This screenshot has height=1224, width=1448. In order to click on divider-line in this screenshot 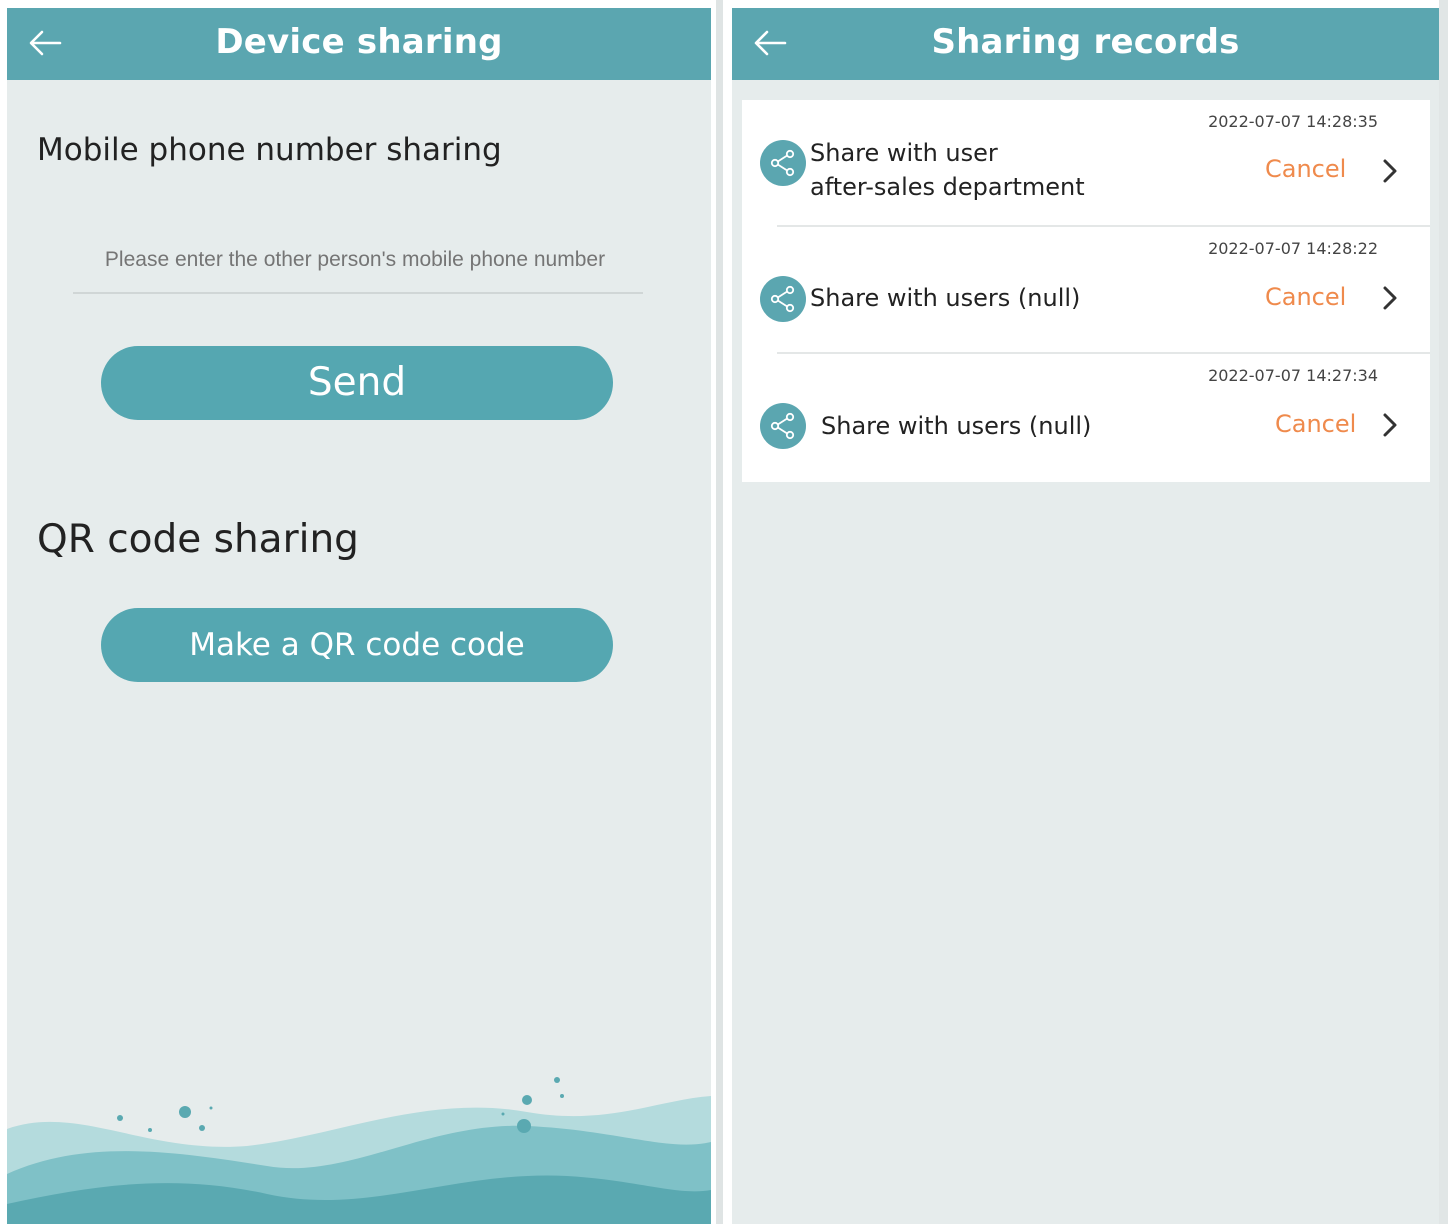, I will do `click(719, 612)`.